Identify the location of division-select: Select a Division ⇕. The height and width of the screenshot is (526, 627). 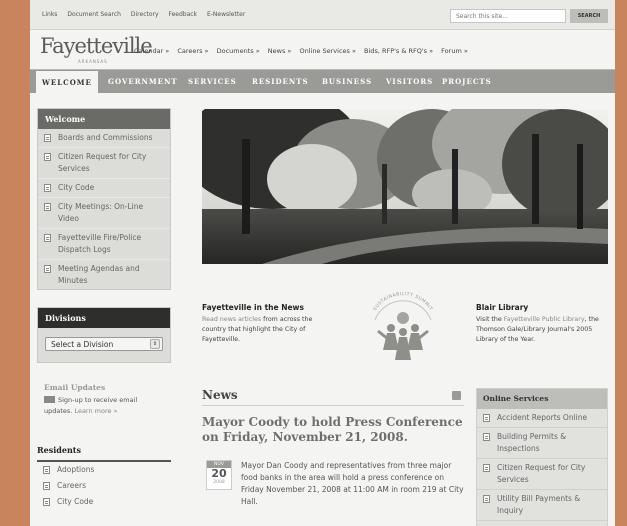
(104, 344).